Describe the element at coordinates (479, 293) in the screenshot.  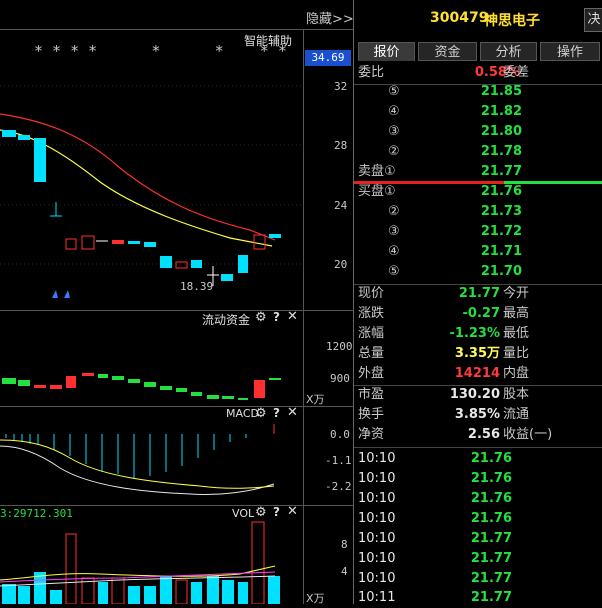
I see `quote-value-price: 21.77` at that location.